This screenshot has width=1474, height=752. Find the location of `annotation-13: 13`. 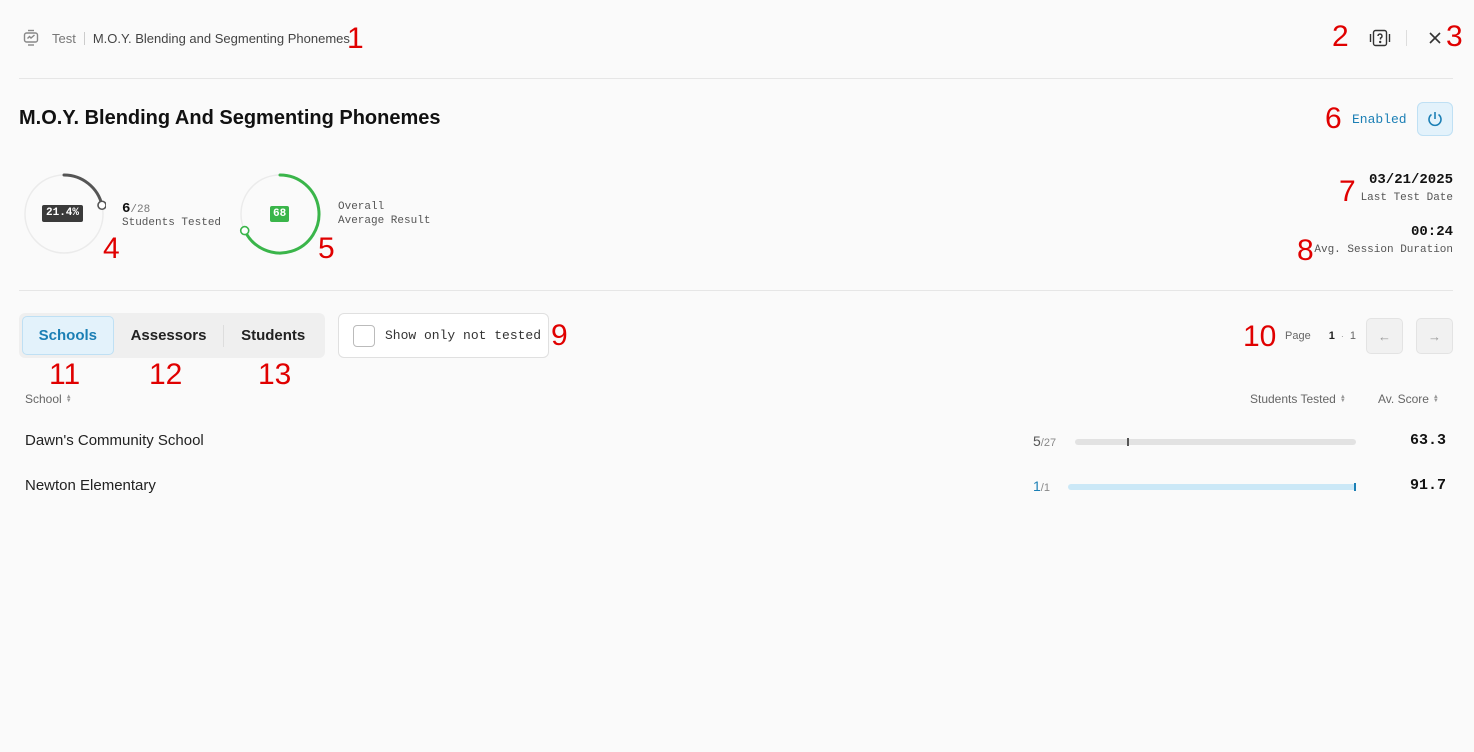

annotation-13: 13 is located at coordinates (275, 374).